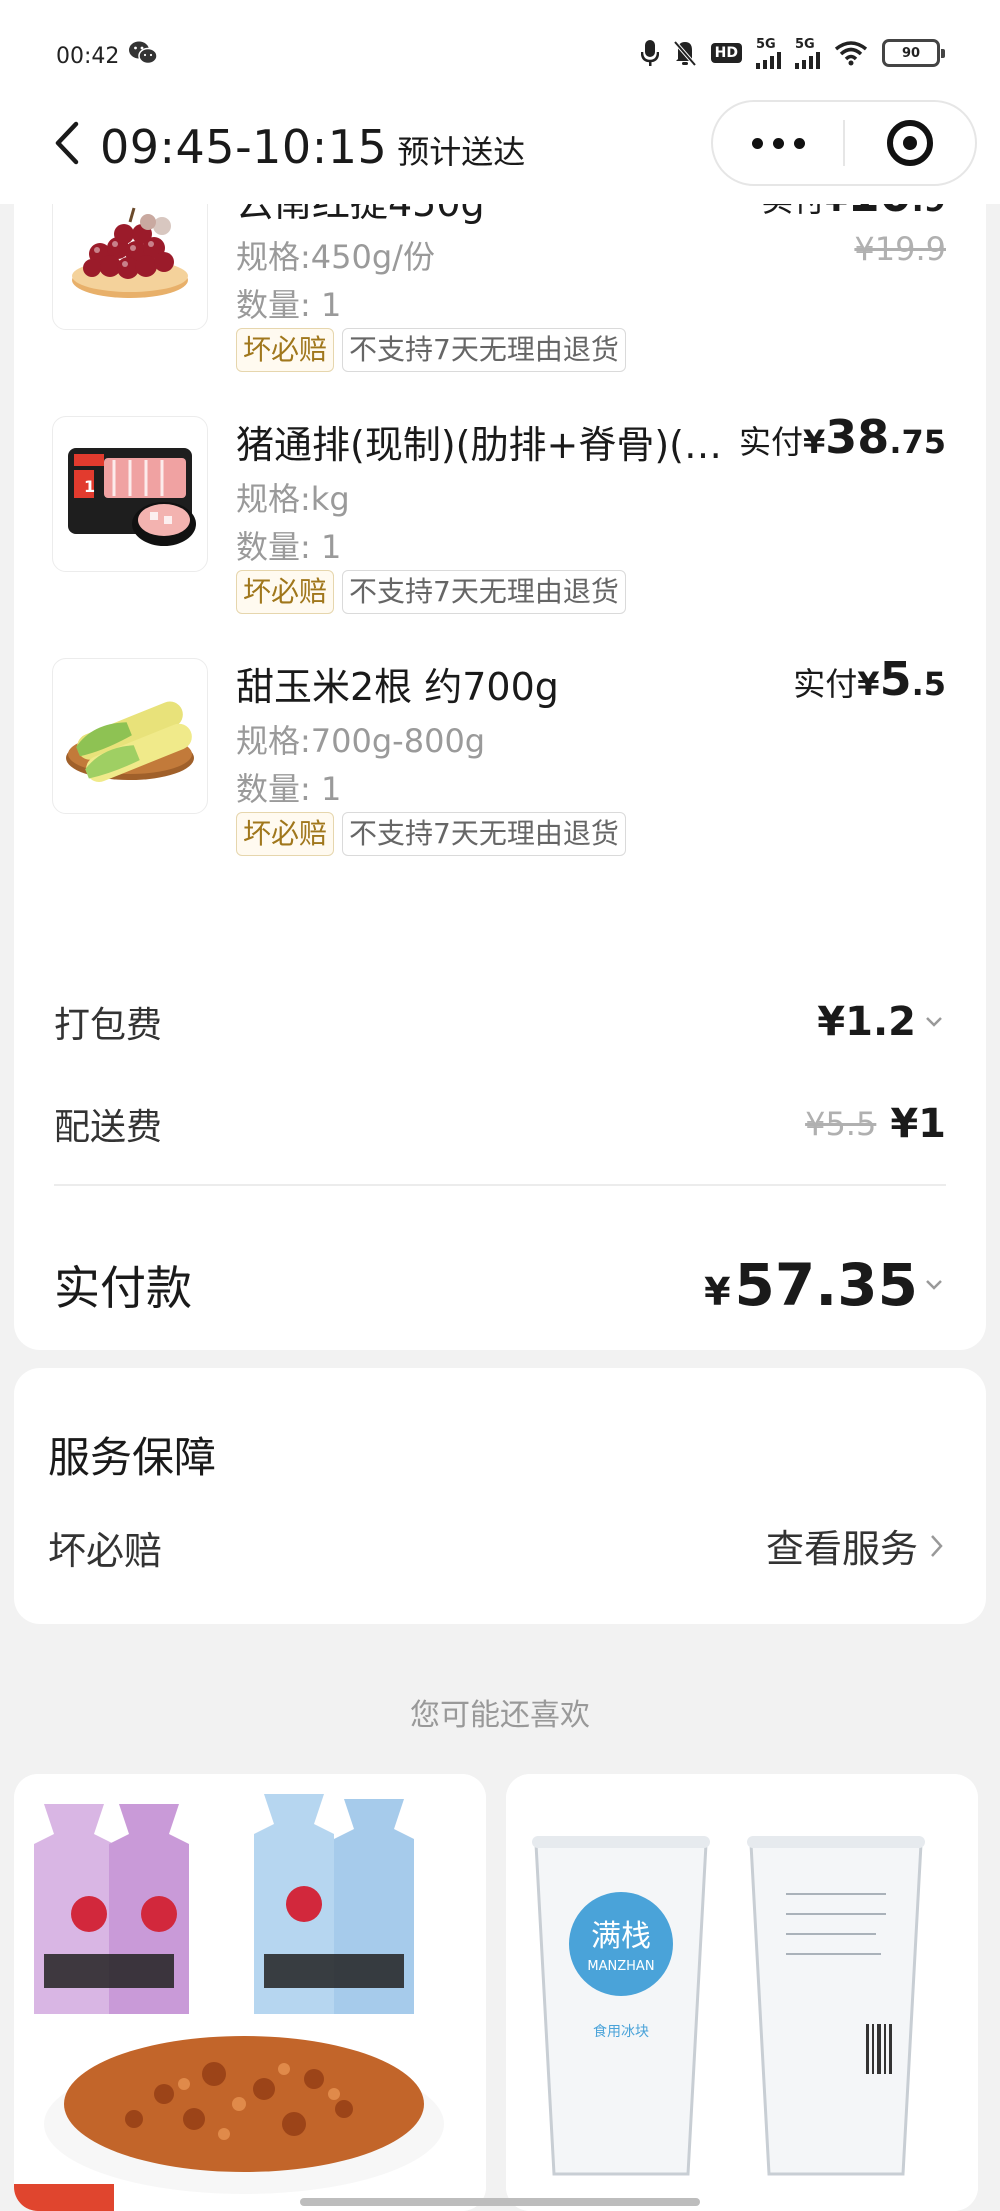 Image resolution: width=1000 pixels, height=2211 pixels. Describe the element at coordinates (130, 736) in the screenshot. I see `product-image-corn` at that location.